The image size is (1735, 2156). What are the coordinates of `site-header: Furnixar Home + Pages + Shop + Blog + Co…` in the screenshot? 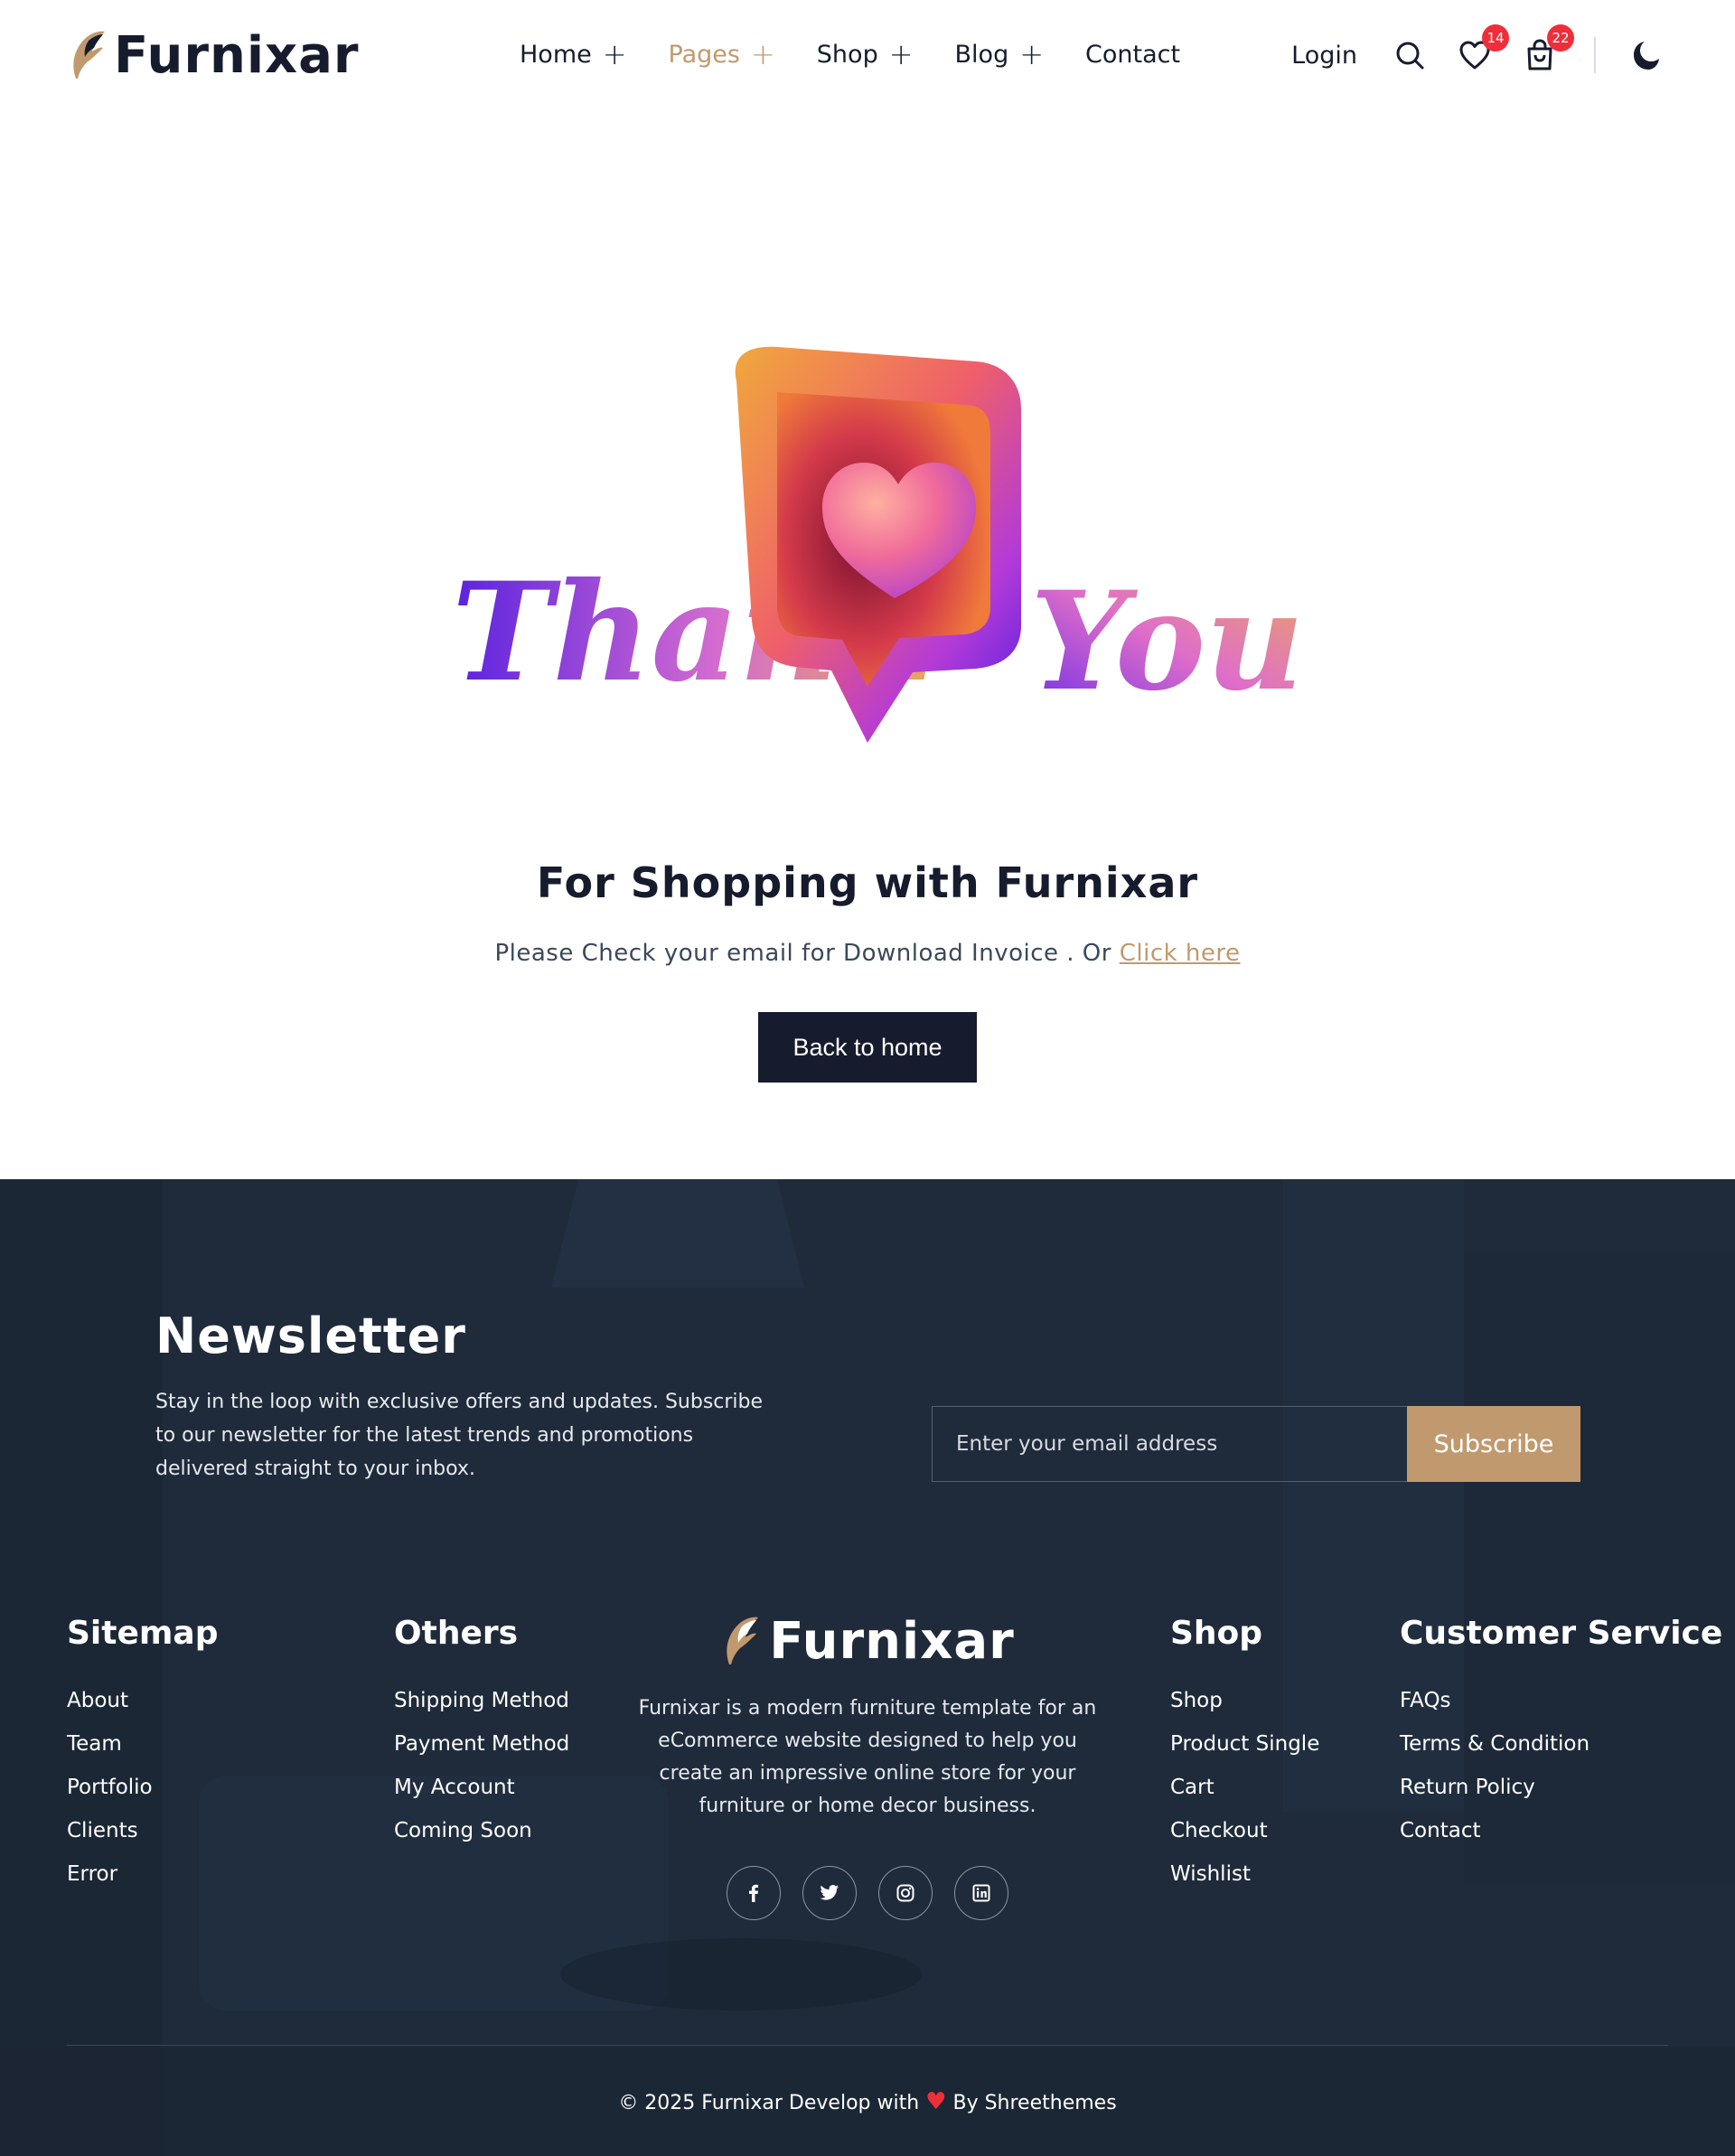 It's located at (868, 55).